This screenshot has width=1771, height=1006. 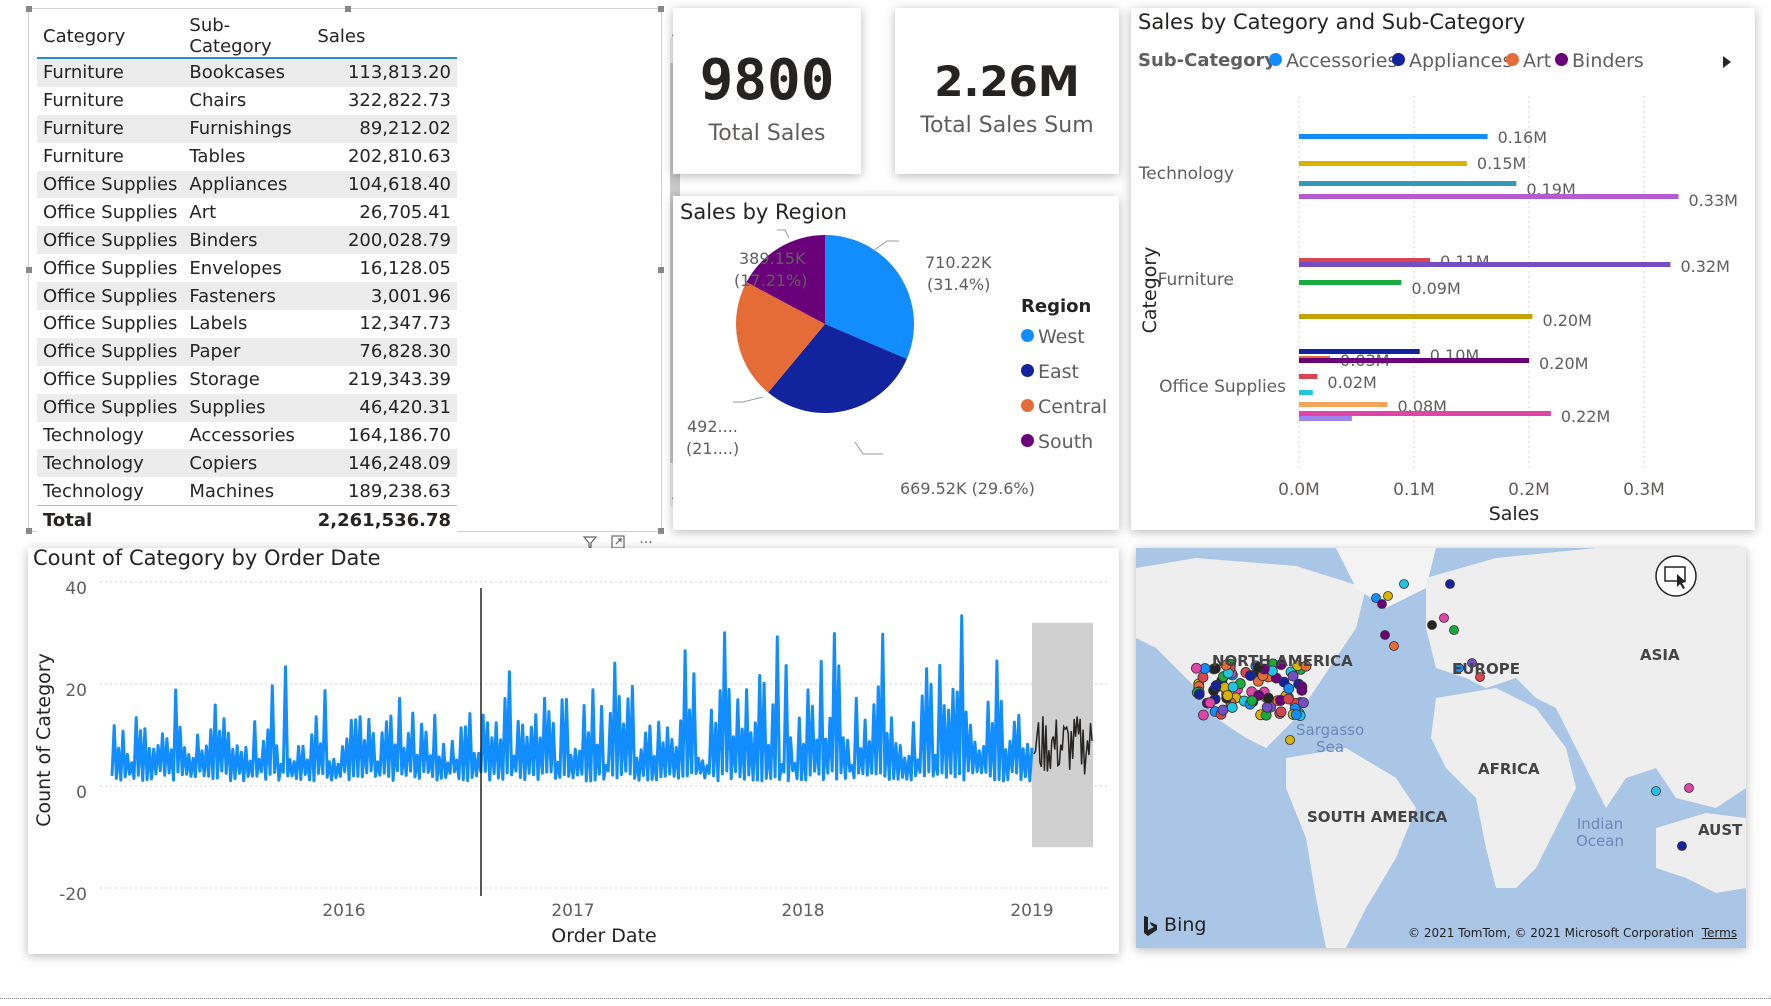 What do you see at coordinates (1676, 576) in the screenshot?
I see `map-select-icon` at bounding box center [1676, 576].